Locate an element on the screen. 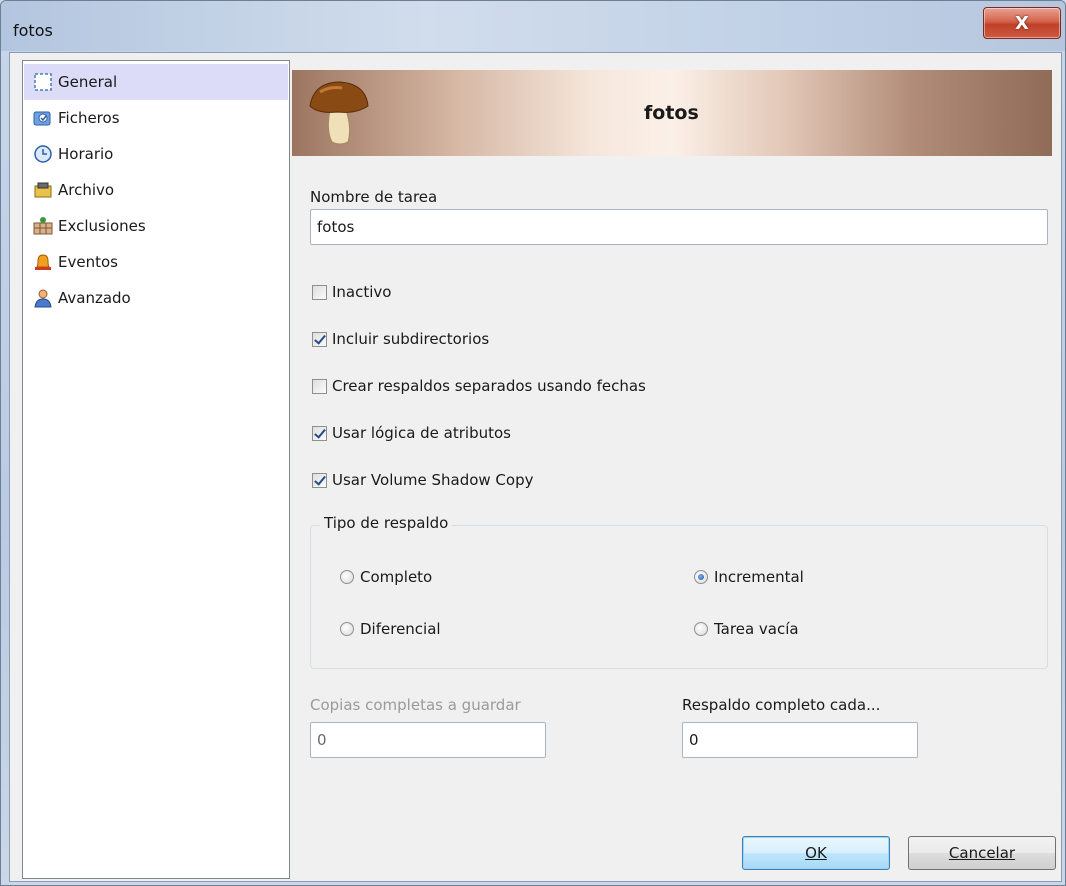 The image size is (1066, 886). sidebar-item-label: General is located at coordinates (88, 82).